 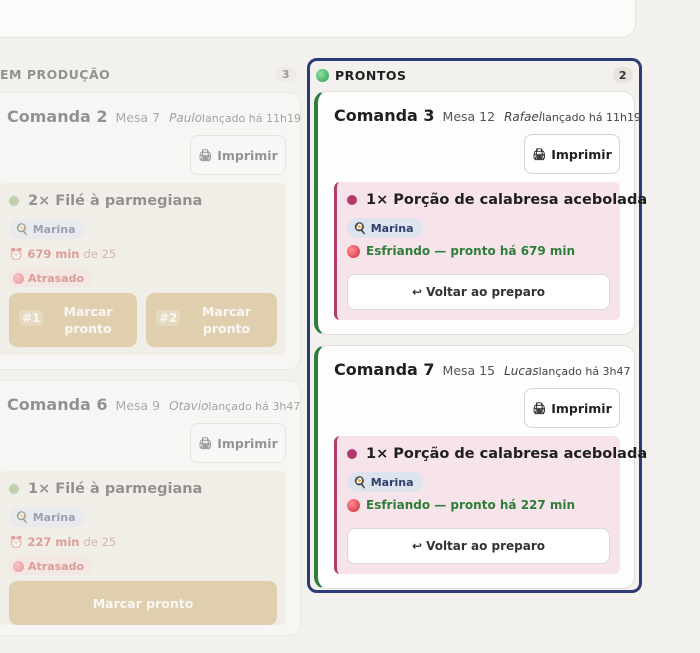 I want to click on item-title-row: 1× Filé à parmegiana, so click(x=143, y=489).